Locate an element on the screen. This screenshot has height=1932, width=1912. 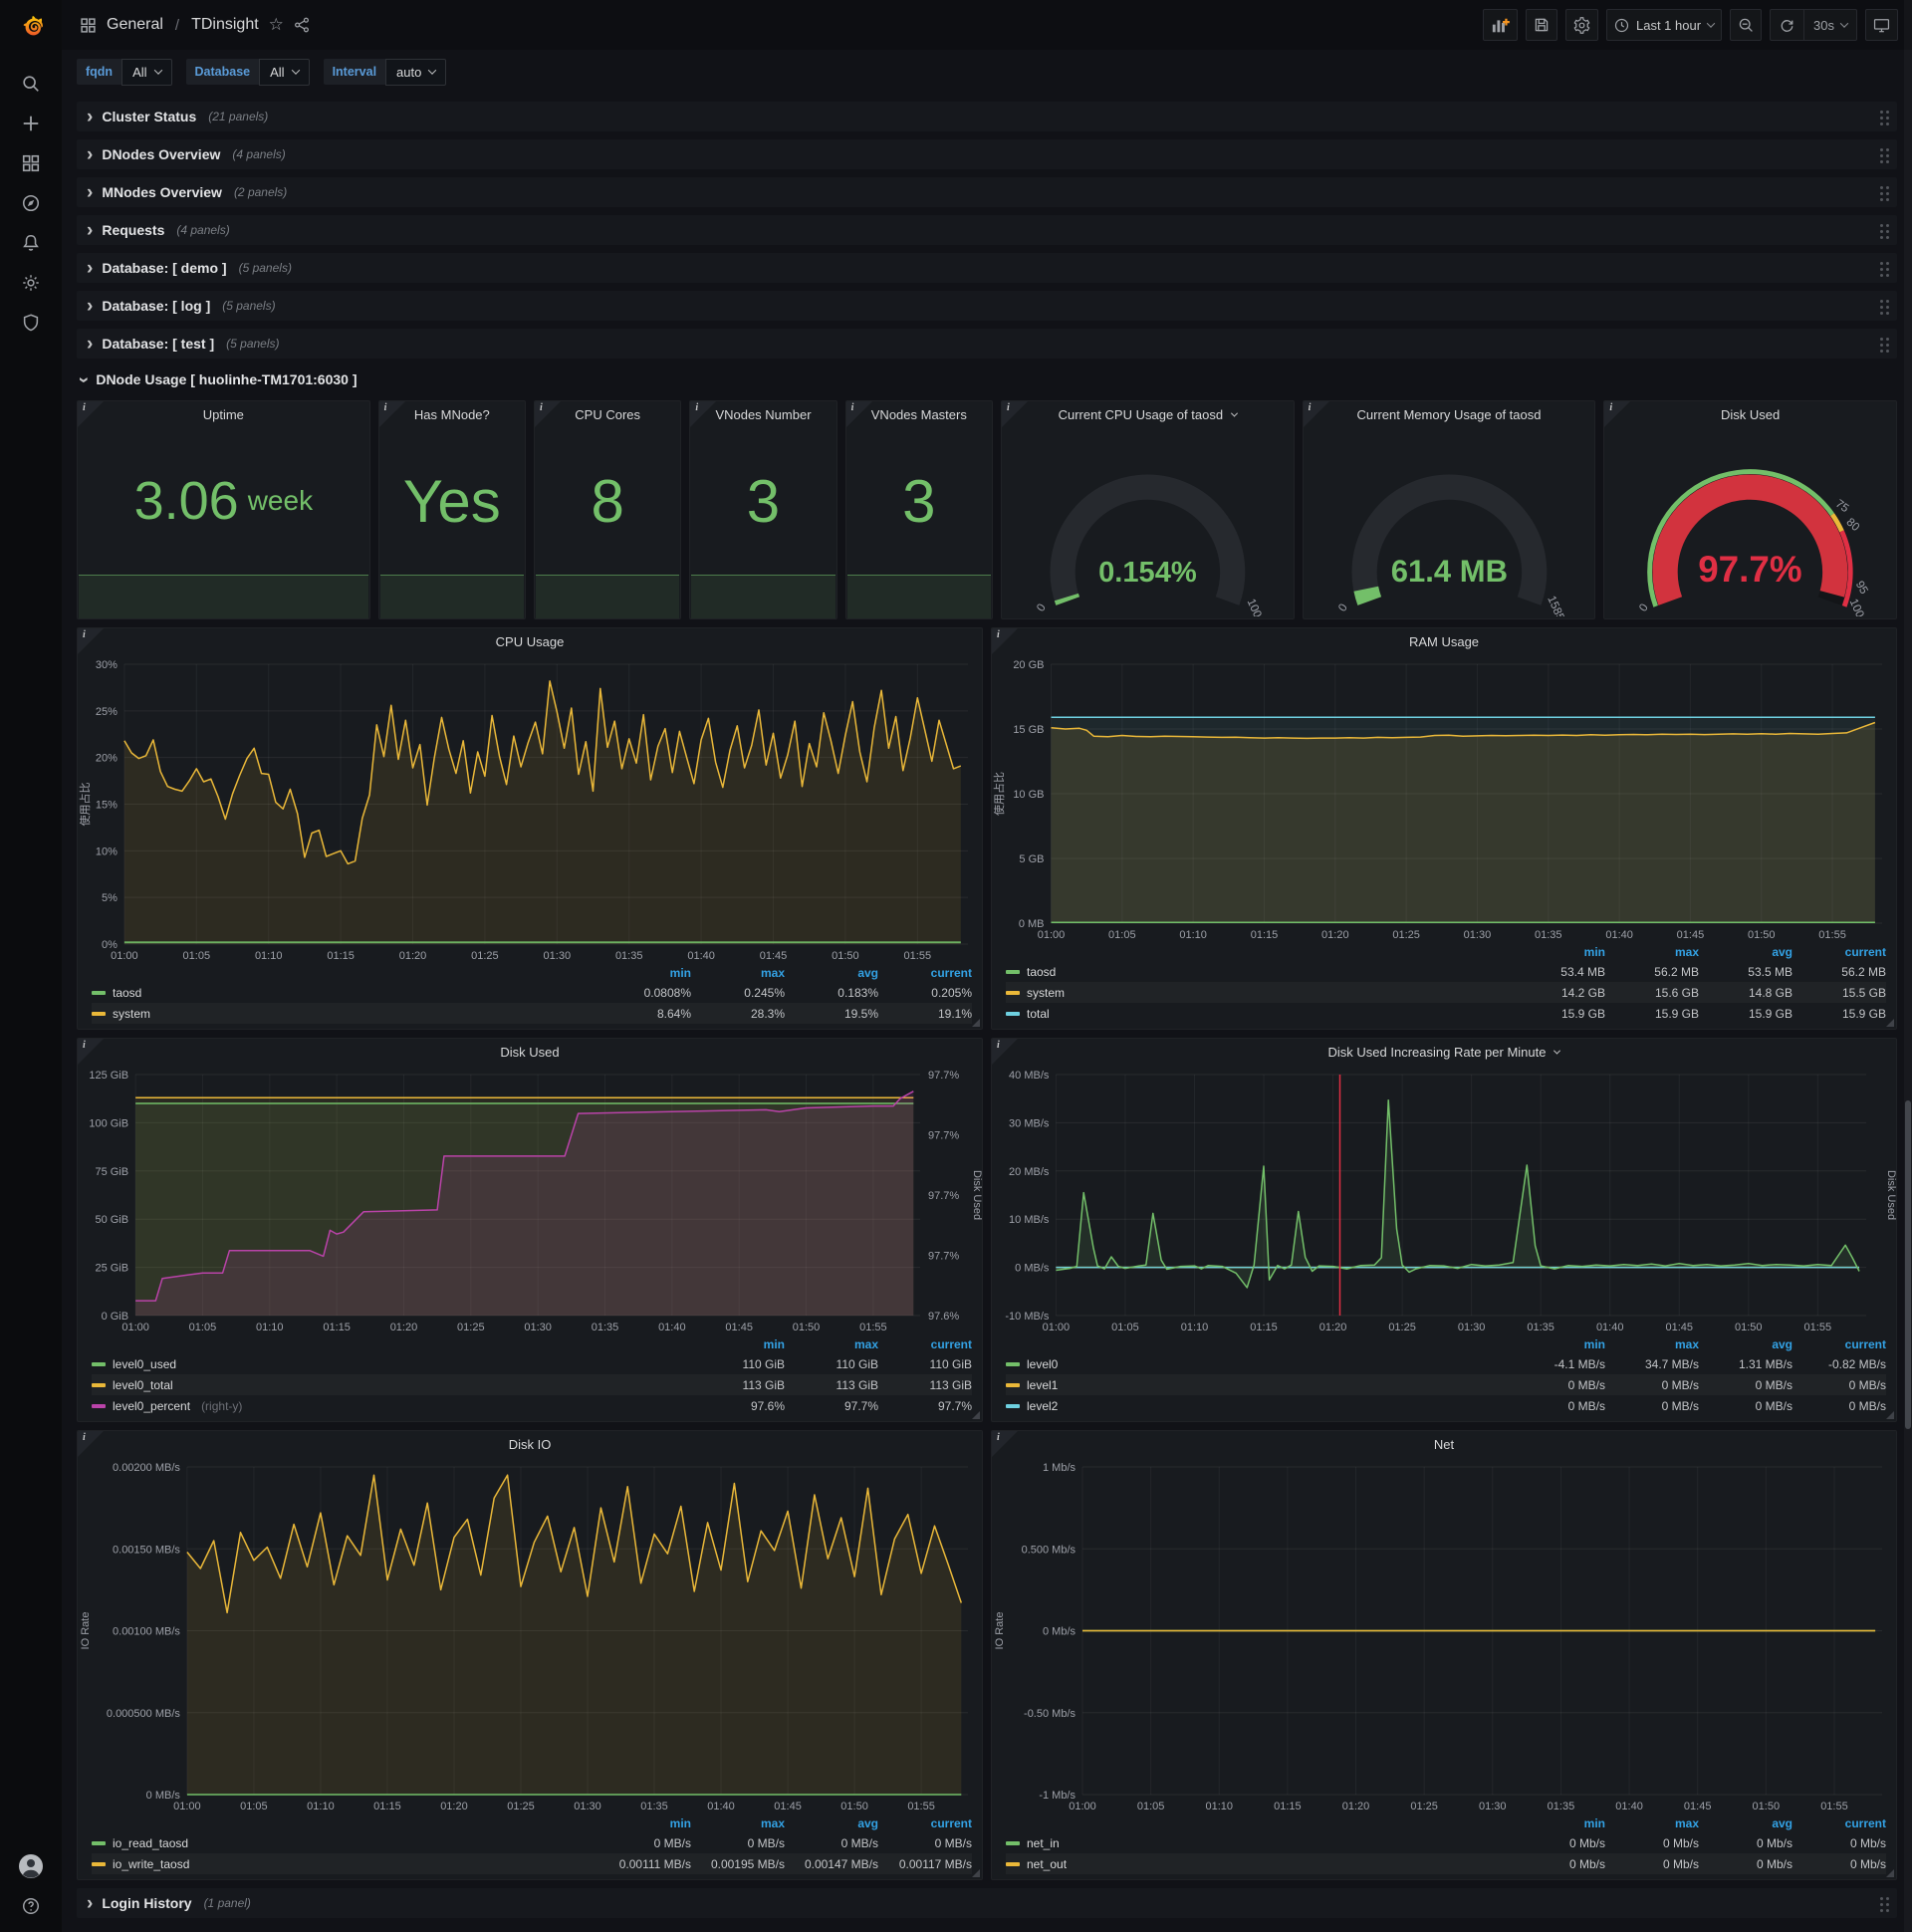
legend-series-toggle: level0 is located at coordinates (1259, 1364).